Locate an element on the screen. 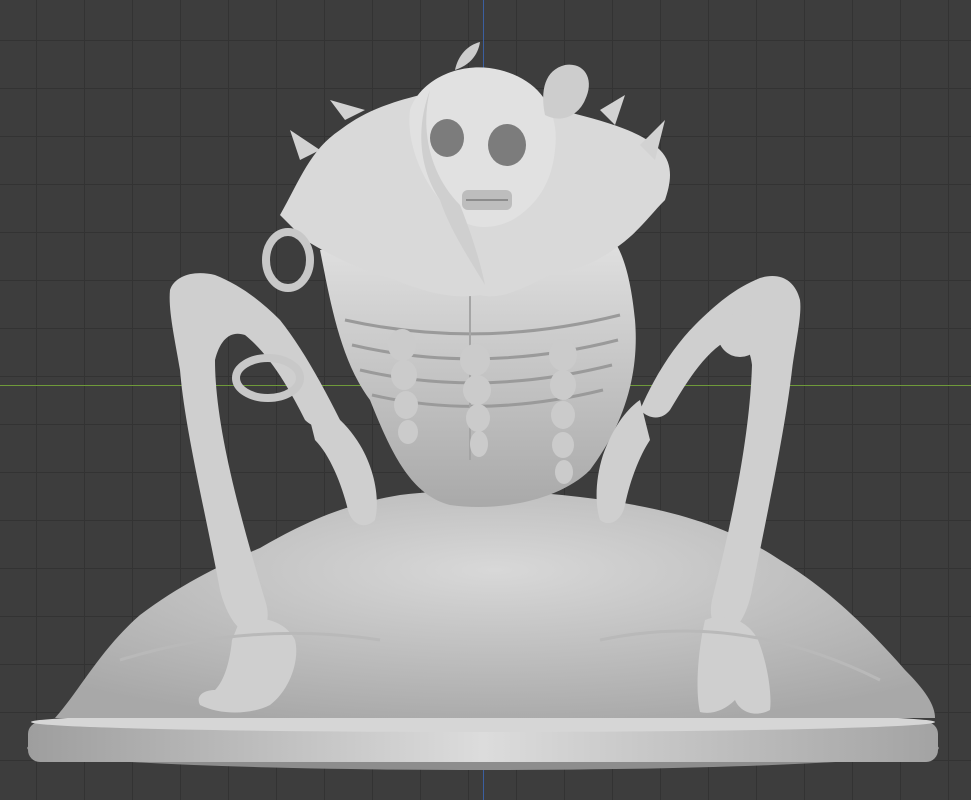  base-disk is located at coordinates (483, 741).